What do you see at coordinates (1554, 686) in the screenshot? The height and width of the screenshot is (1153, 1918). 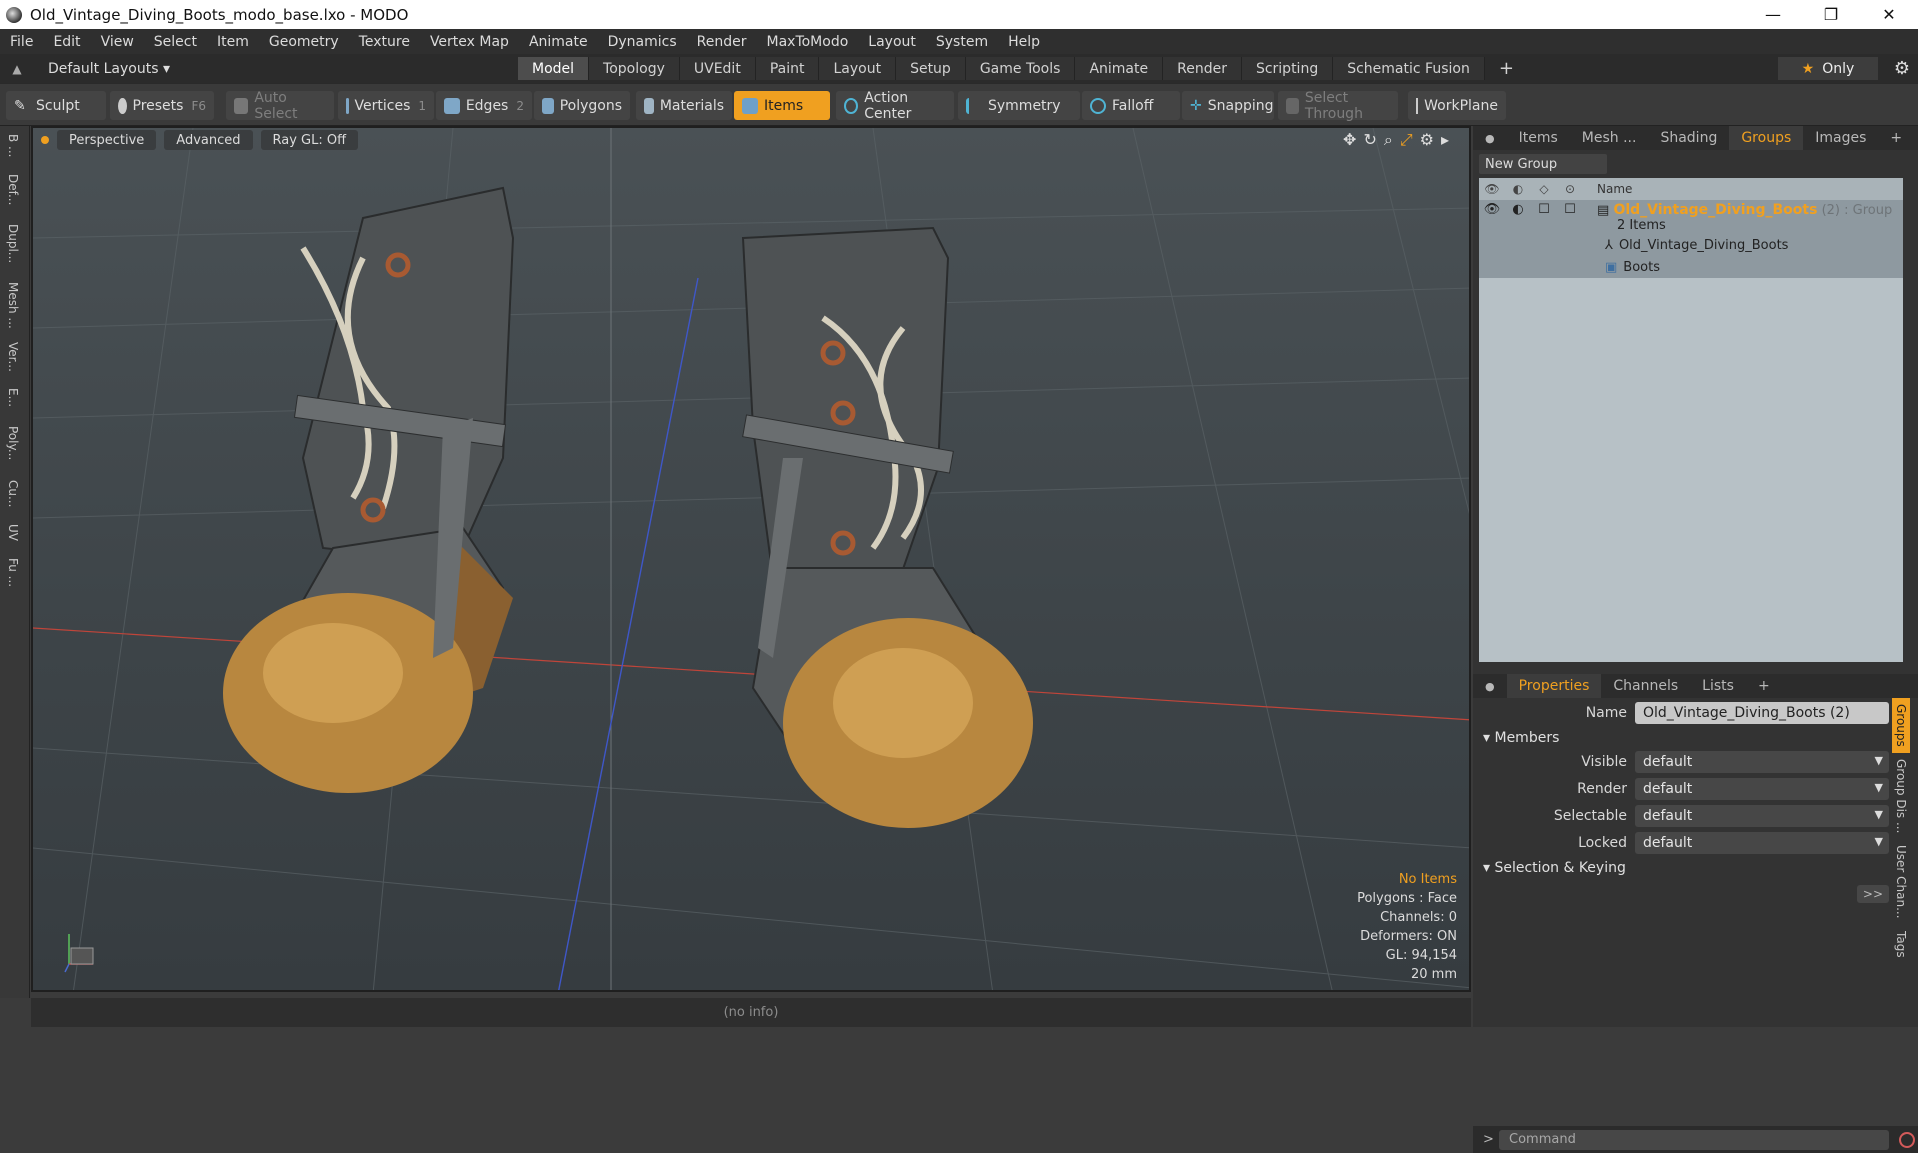 I see `tab-properties: Properties` at bounding box center [1554, 686].